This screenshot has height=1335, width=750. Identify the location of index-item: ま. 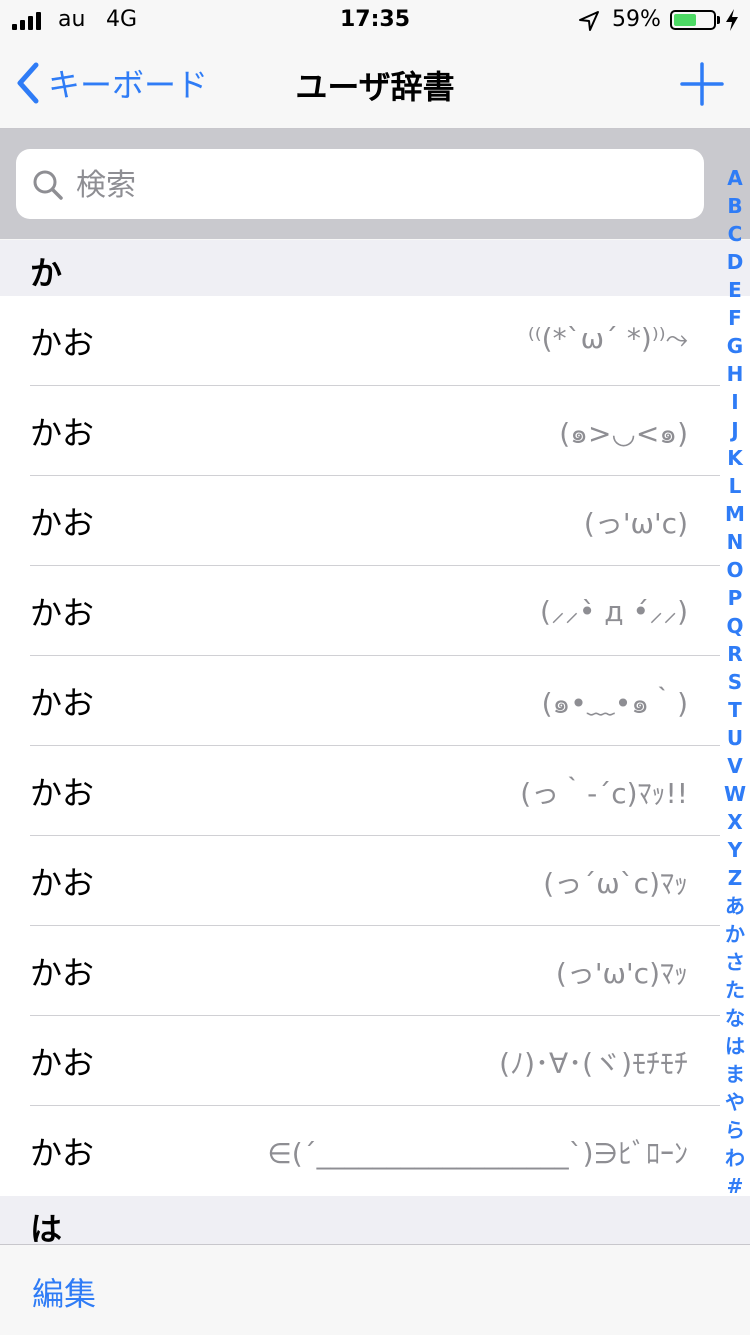
(735, 1074).